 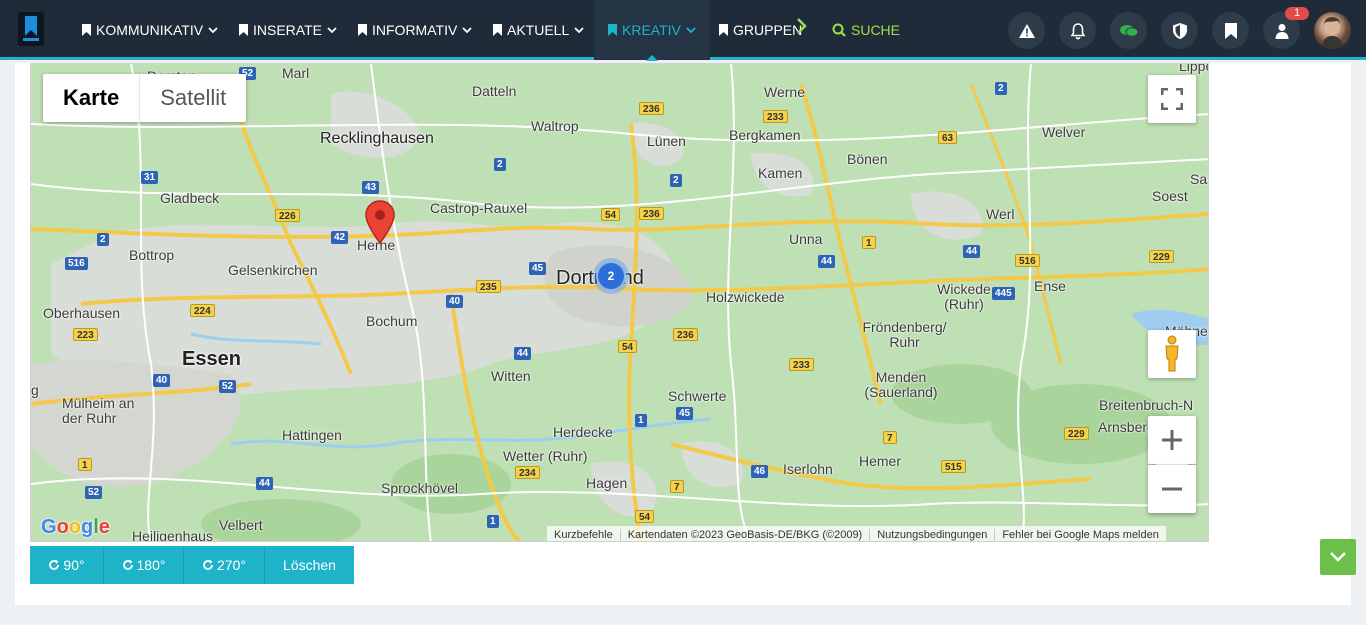 What do you see at coordinates (839, 30) in the screenshot?
I see `search-icon` at bounding box center [839, 30].